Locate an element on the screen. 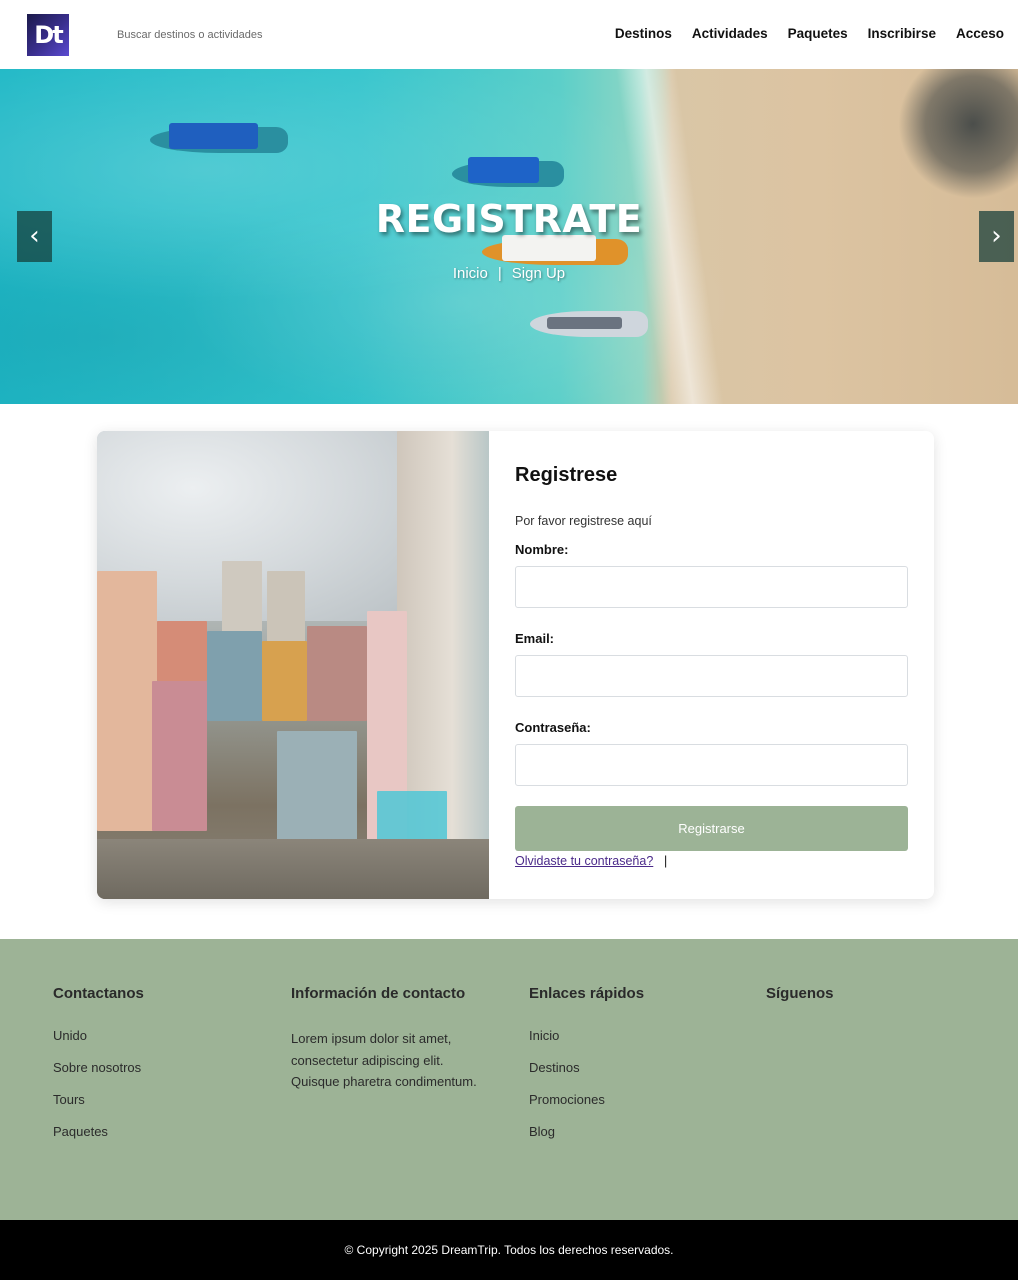 The image size is (1018, 1280). footer-link-inicio: Inicio is located at coordinates (586, 1035).